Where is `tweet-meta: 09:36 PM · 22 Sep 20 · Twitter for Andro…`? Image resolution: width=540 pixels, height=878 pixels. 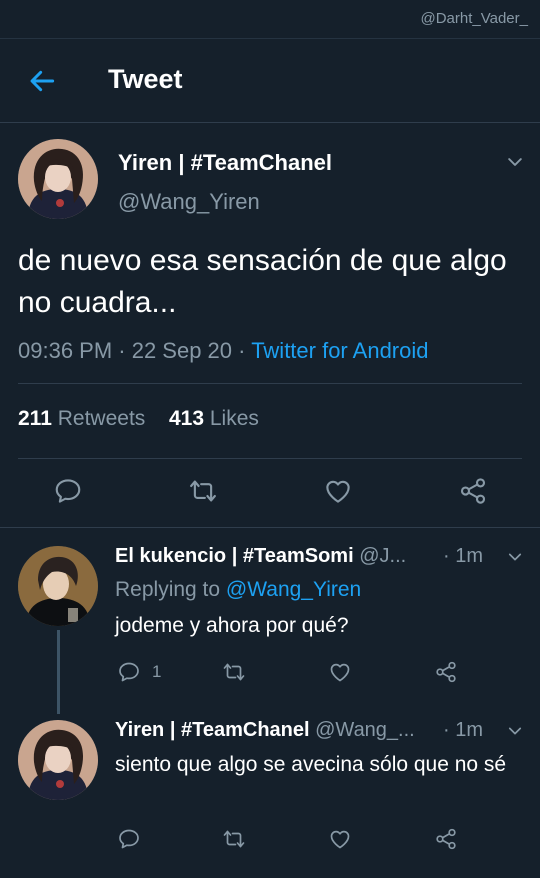 tweet-meta: 09:36 PM · 22 Sep 20 · Twitter for Andro… is located at coordinates (223, 351).